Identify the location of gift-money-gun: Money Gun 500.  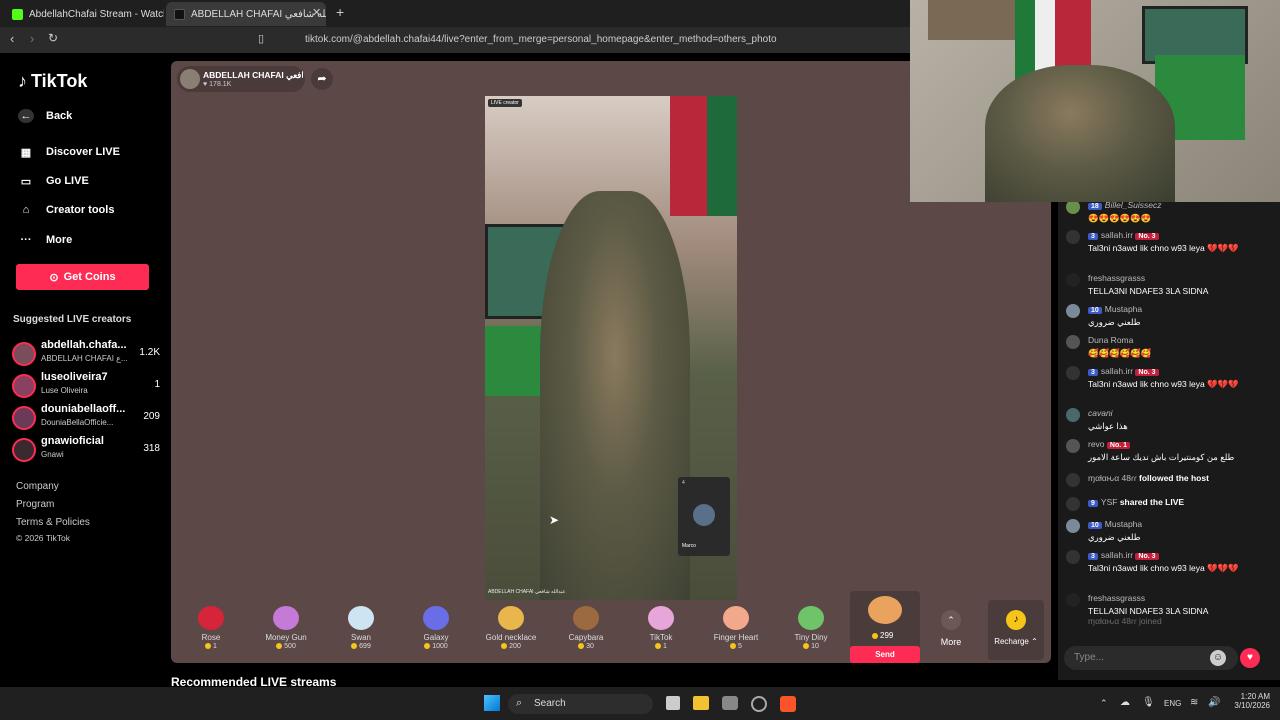
(286, 630).